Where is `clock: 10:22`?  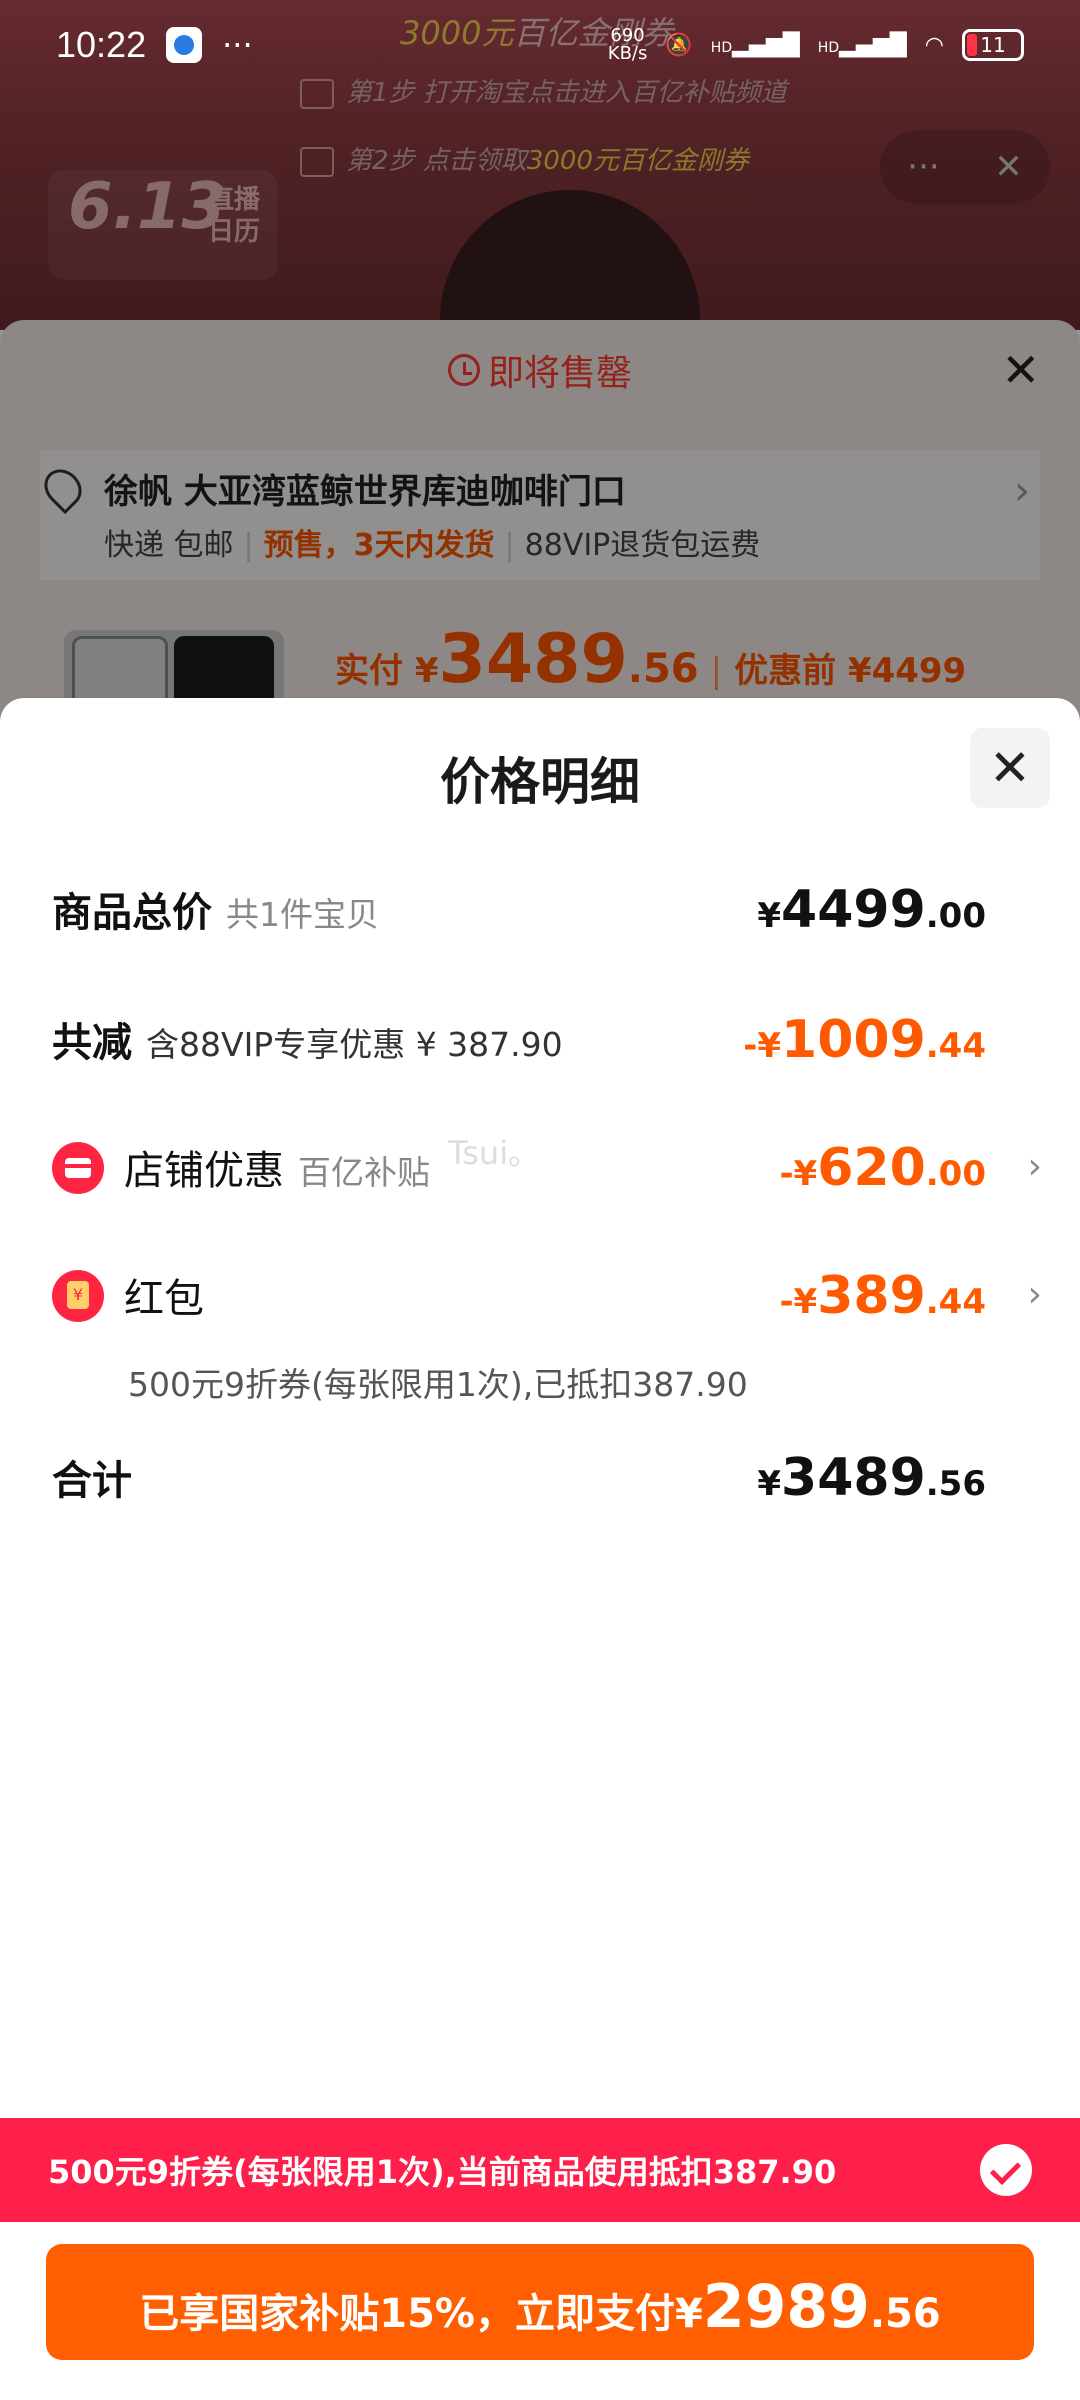 clock: 10:22 is located at coordinates (101, 44).